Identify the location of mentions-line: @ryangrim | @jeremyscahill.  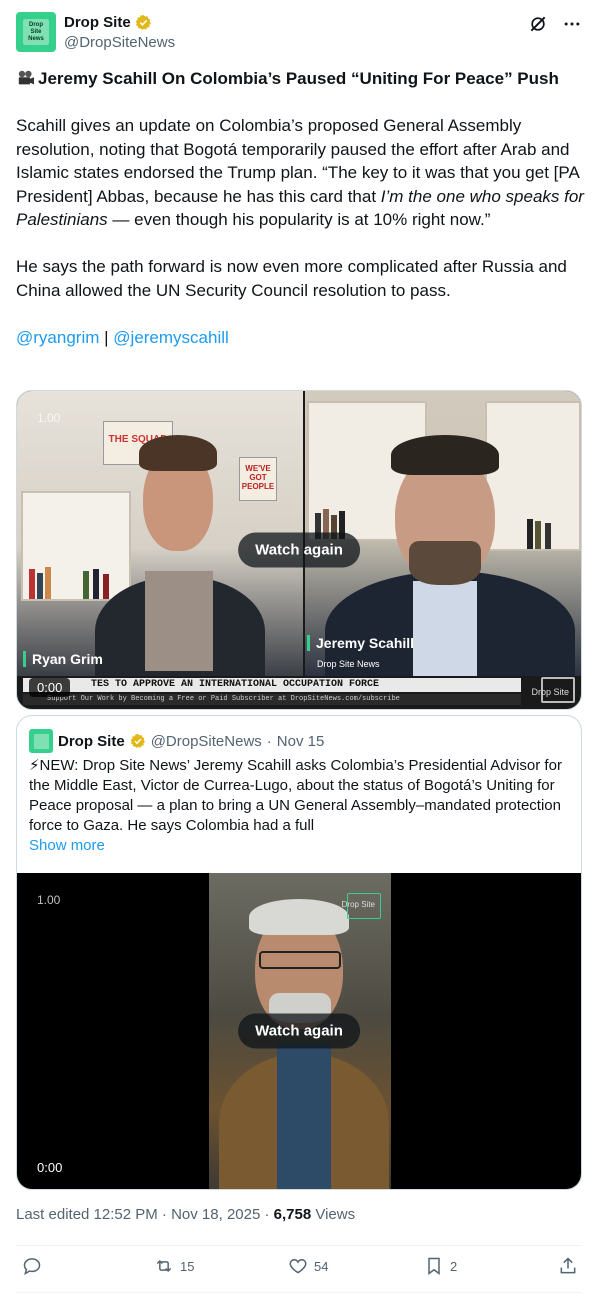
(301, 338).